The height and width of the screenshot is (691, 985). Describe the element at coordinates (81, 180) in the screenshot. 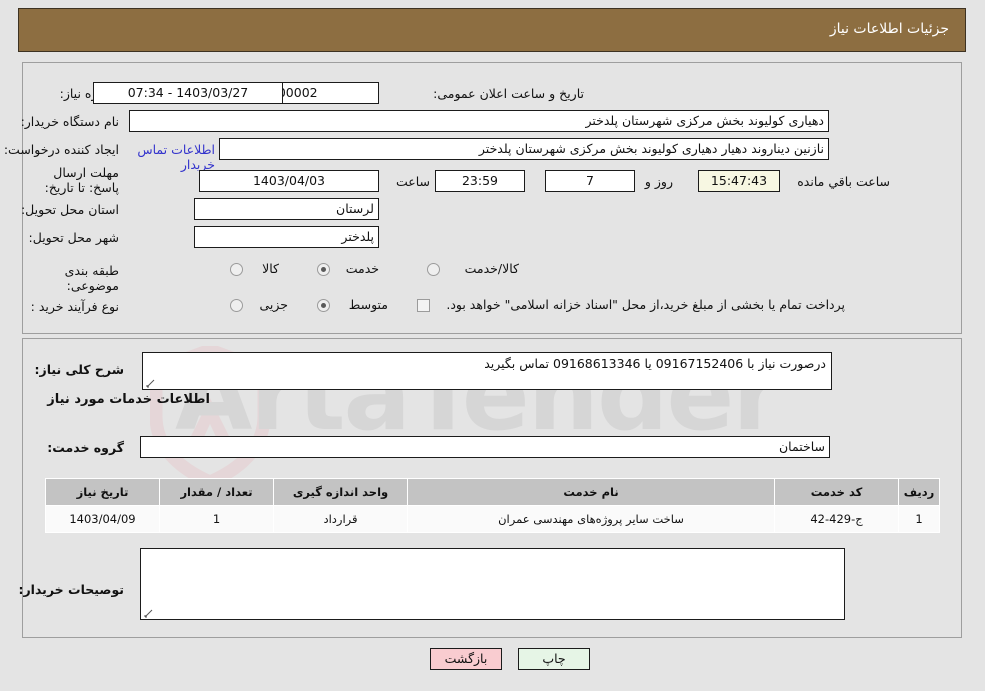

I see `deadline-label: مهلت ارسال پاسخ: تا تاریخ:` at that location.